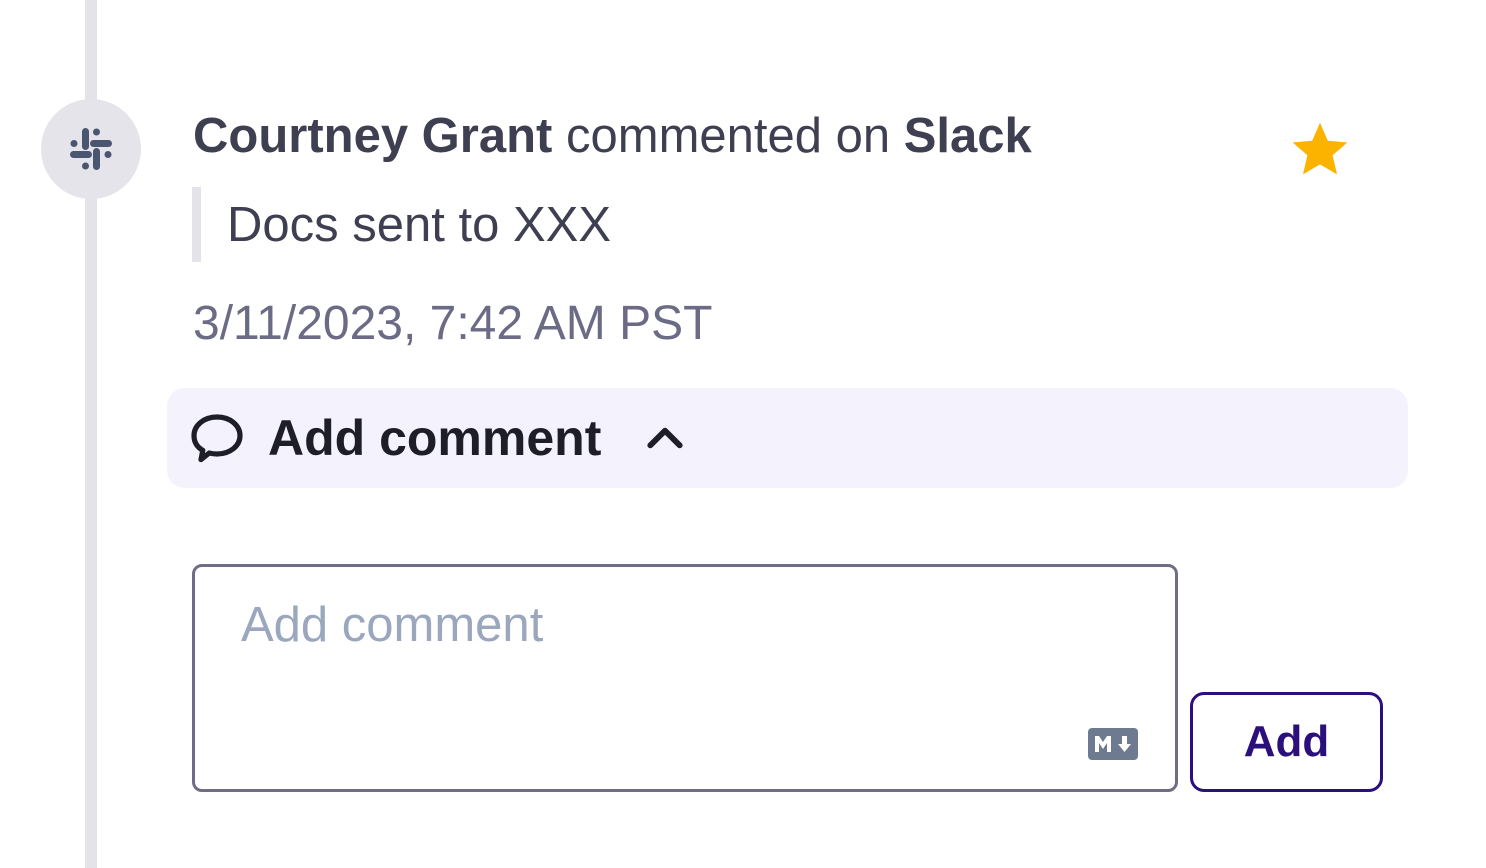 The height and width of the screenshot is (868, 1486). What do you see at coordinates (967, 136) in the screenshot?
I see `source-name: Slack` at bounding box center [967, 136].